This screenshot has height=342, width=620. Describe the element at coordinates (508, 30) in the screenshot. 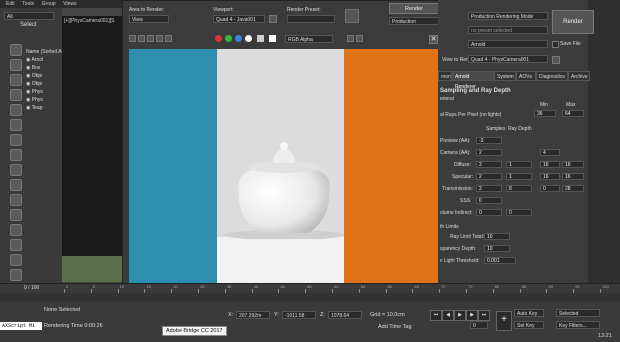

I see `preset-dropdown: no preset selected` at that location.